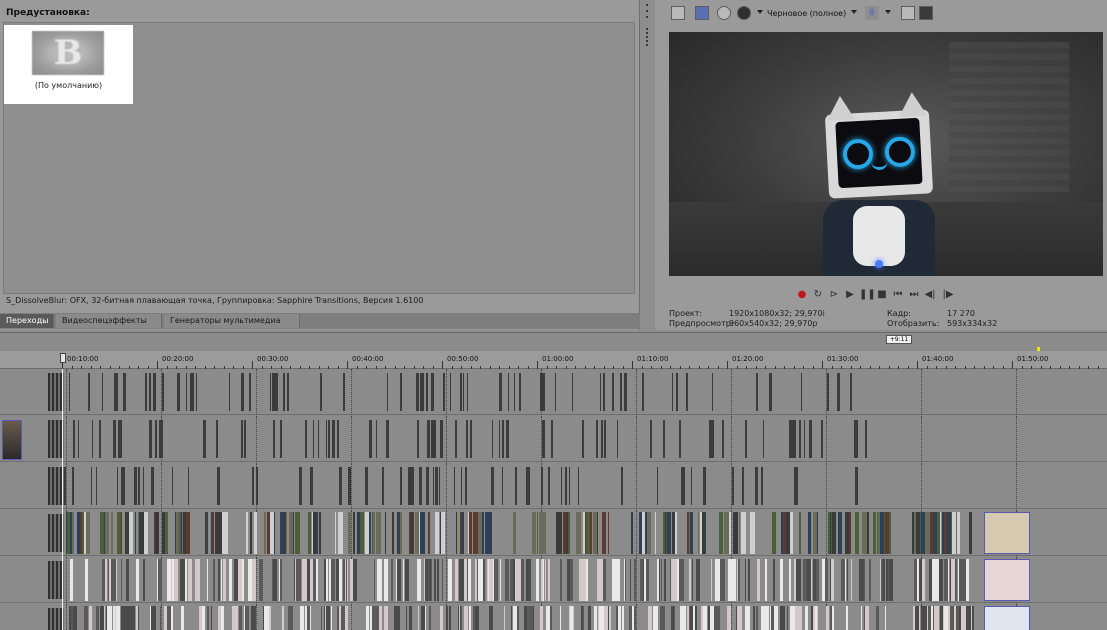 This screenshot has height=630, width=1107. What do you see at coordinates (850, 295) in the screenshot?
I see `play-icon: ▶` at bounding box center [850, 295].